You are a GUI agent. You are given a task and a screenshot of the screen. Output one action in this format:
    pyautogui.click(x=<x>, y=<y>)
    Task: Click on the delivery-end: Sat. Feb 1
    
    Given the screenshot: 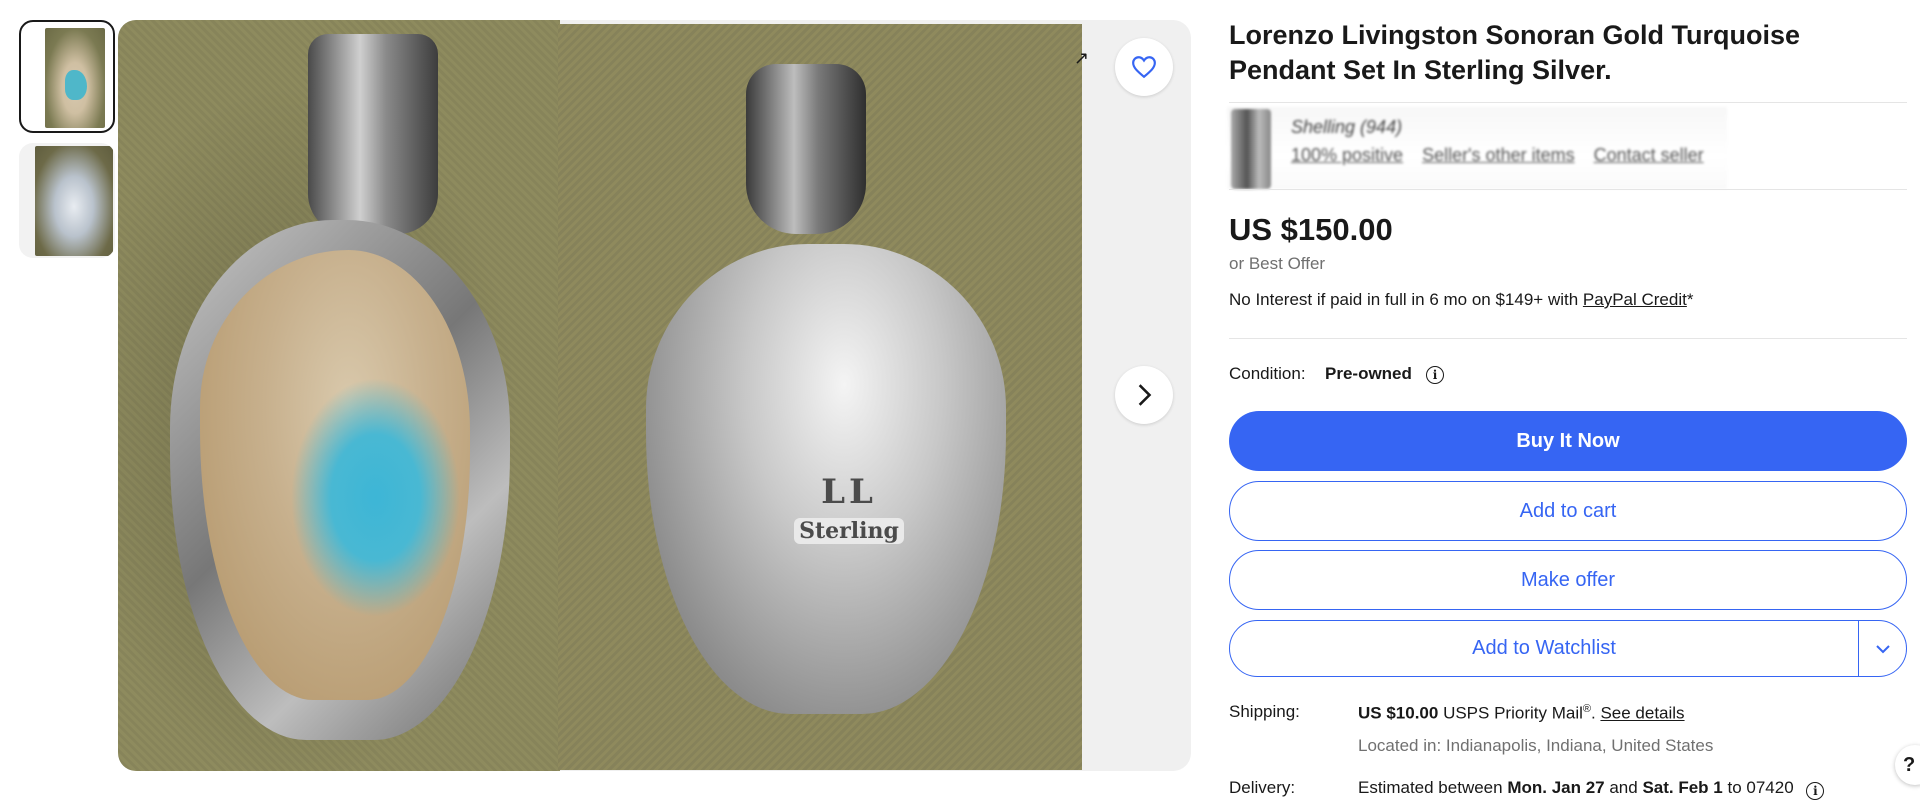 What is the action you would take?
    pyautogui.click(x=1682, y=787)
    